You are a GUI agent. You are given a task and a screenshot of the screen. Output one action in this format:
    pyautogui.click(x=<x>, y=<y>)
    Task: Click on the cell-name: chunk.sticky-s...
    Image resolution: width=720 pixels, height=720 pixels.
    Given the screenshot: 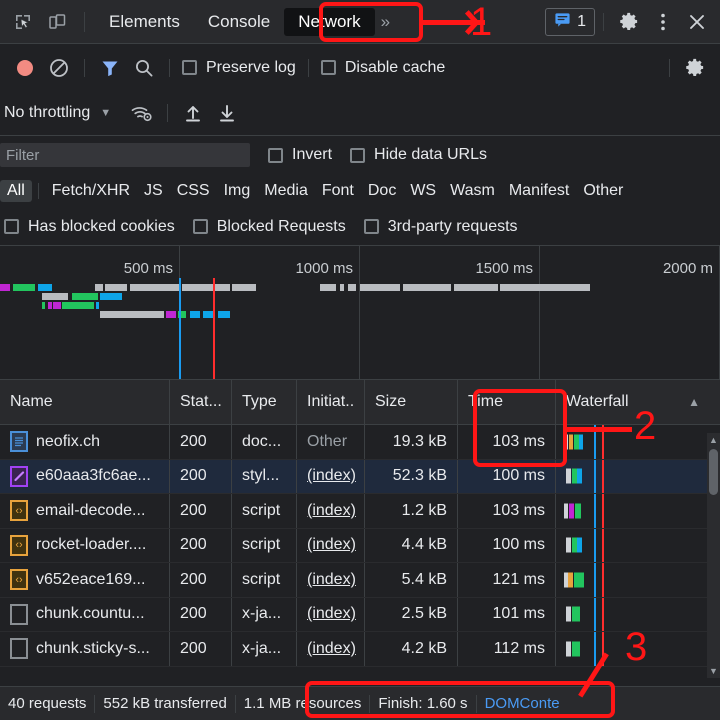 What is the action you would take?
    pyautogui.click(x=85, y=649)
    